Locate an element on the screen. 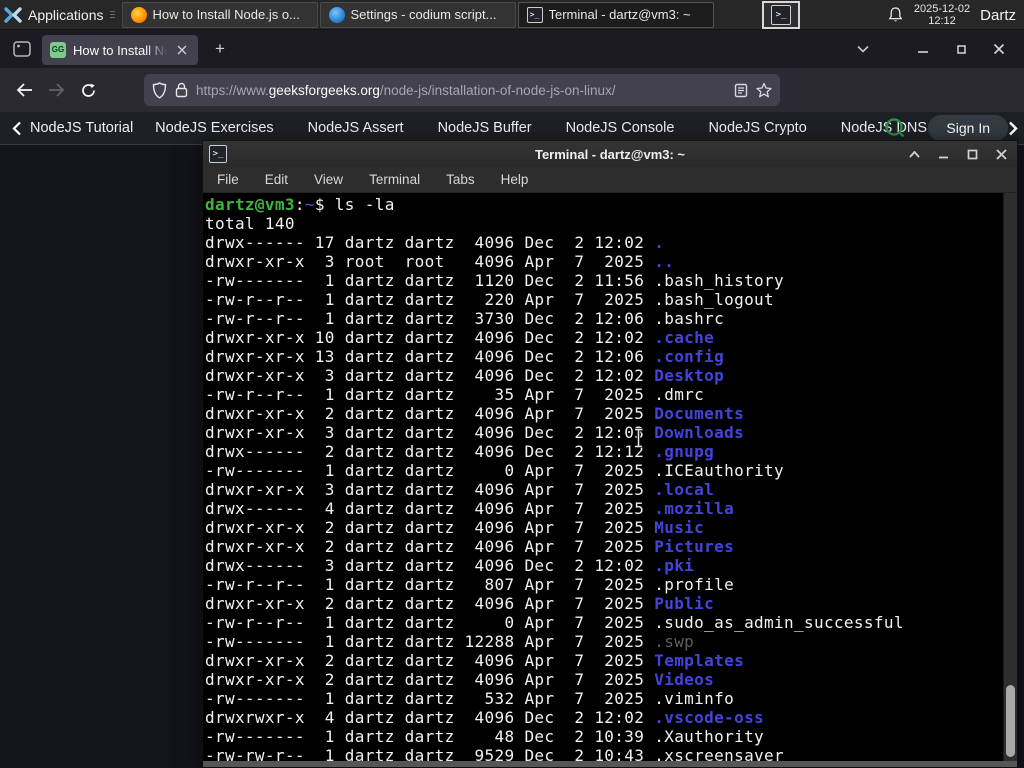 The height and width of the screenshot is (768, 1024). panel-separator is located at coordinates (113, 15).